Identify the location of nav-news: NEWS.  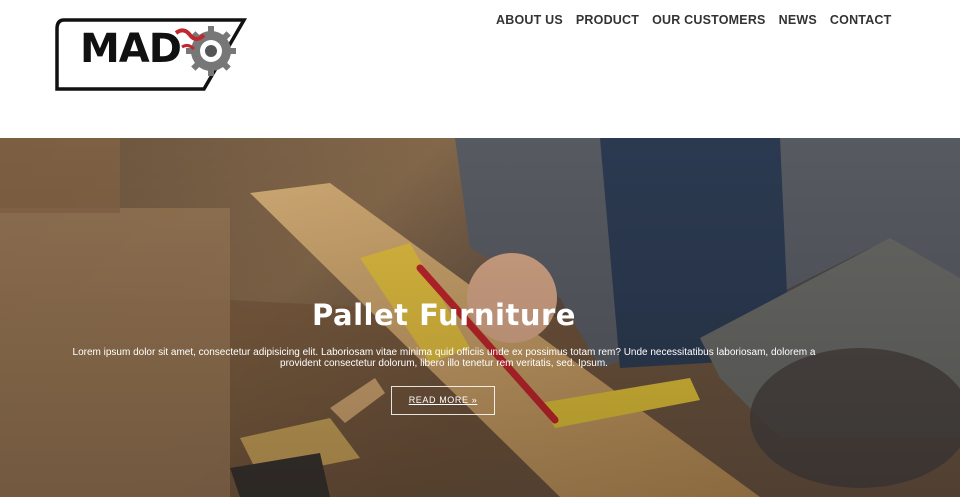
(798, 20).